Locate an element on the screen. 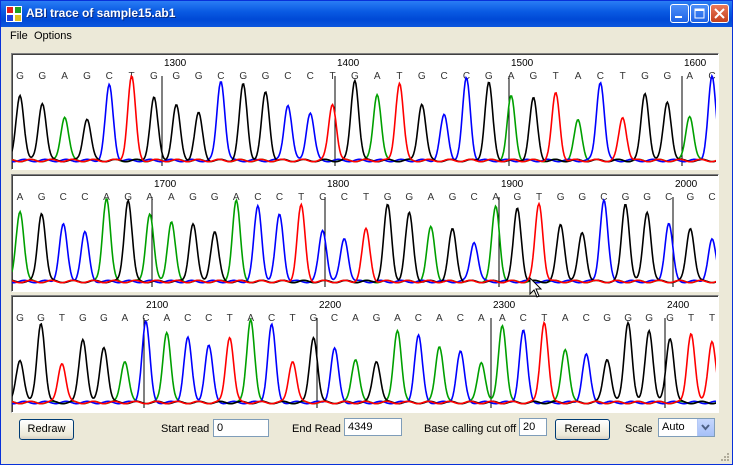 The width and height of the screenshot is (733, 465). redraw-button: Redraw is located at coordinates (46, 429).